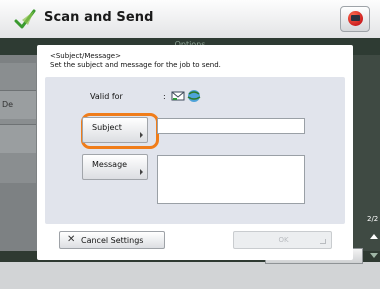 The height and width of the screenshot is (289, 380). I want to click on background-side-panel: De, so click(18, 123).